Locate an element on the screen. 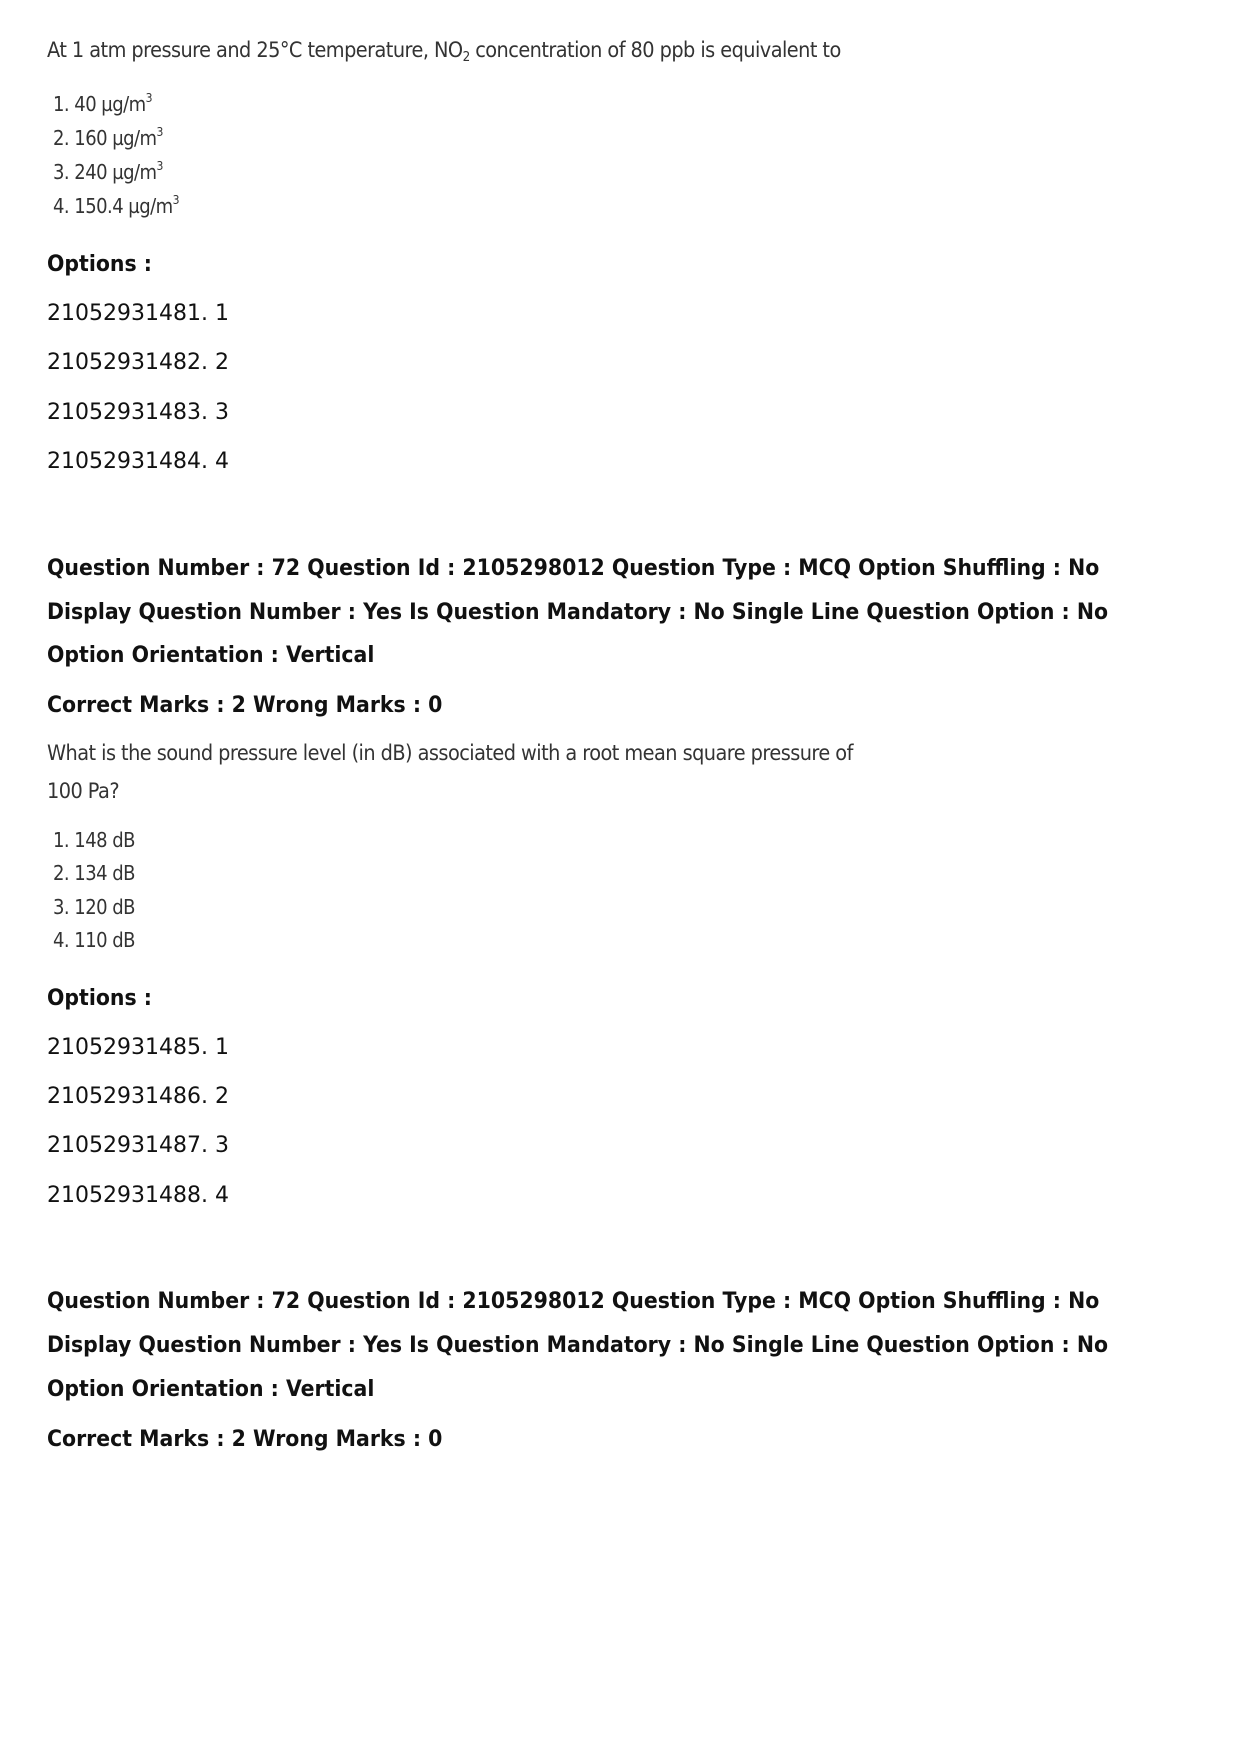 The width and height of the screenshot is (1240, 1754). question-b-choice: 1. 148 dB is located at coordinates (94, 840).